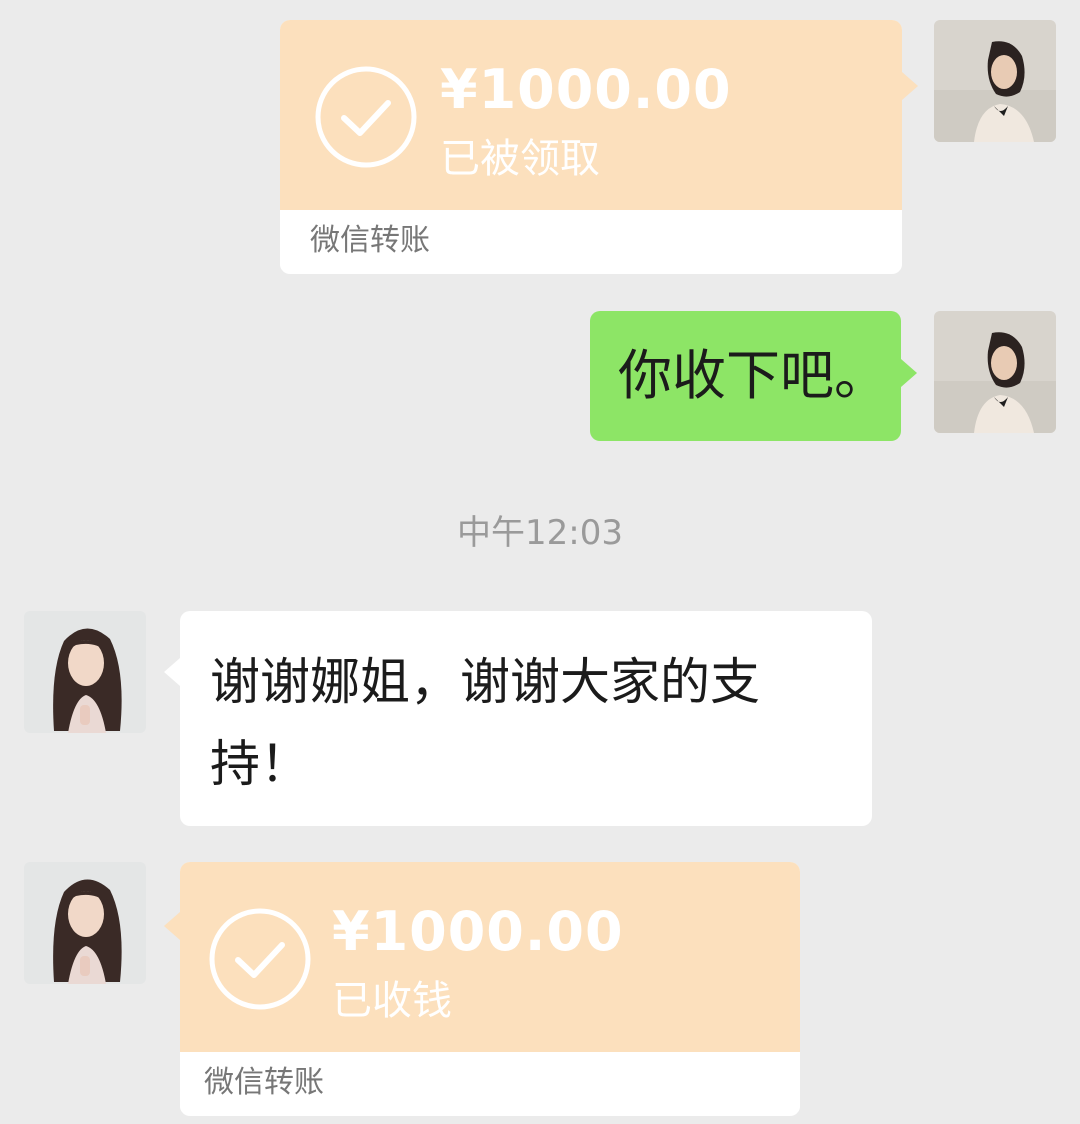 Image resolution: width=1080 pixels, height=1124 pixels. I want to click on incoming-transfer-card: ¥1000.00 已收钱 微信转账, so click(490, 989).